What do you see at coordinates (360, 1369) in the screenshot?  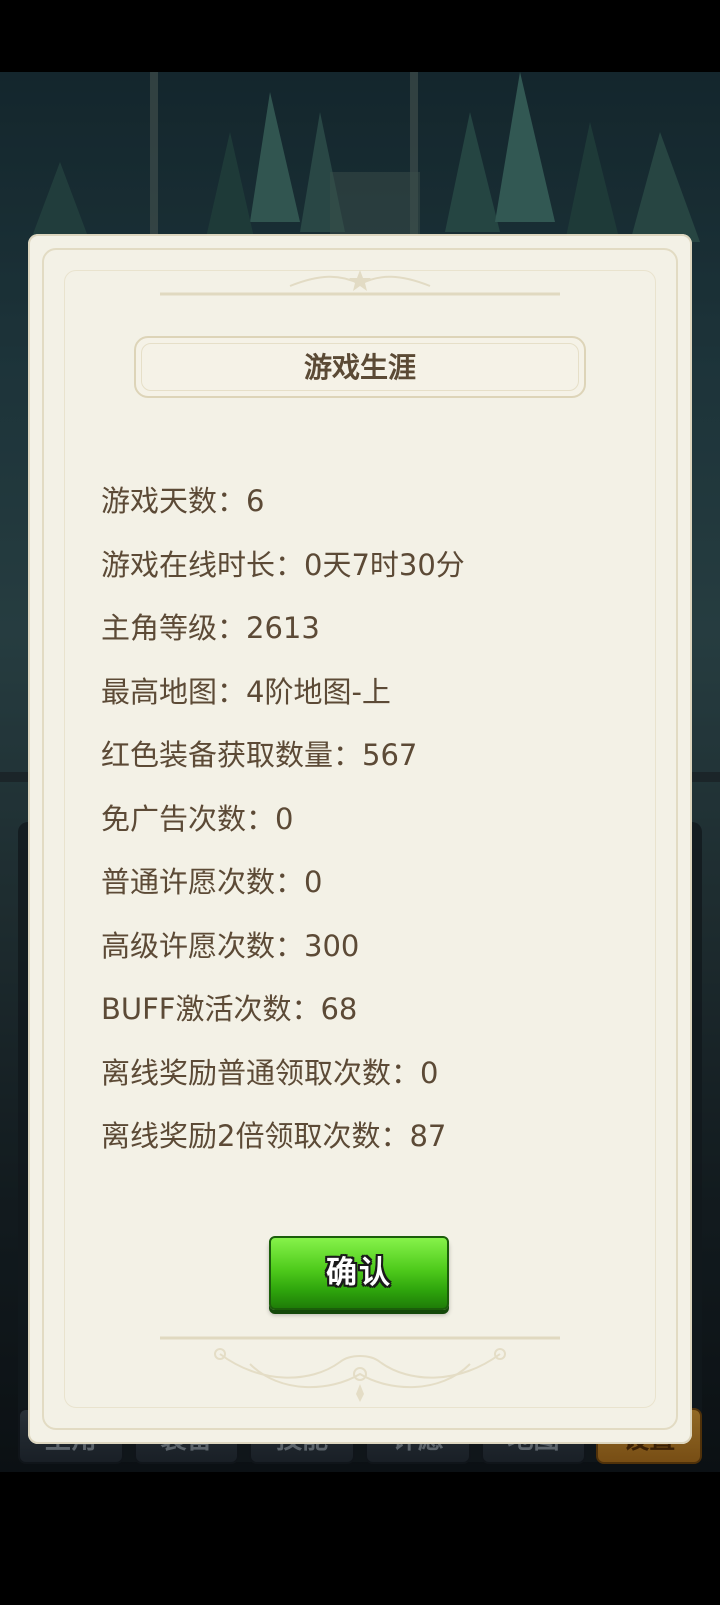 I see `bottom-ornament-icon` at bounding box center [360, 1369].